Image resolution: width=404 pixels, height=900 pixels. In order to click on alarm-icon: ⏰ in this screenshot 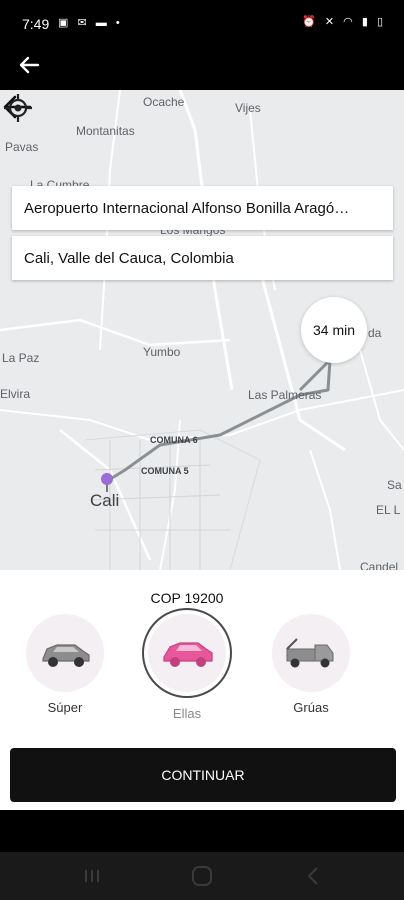, I will do `click(310, 22)`.